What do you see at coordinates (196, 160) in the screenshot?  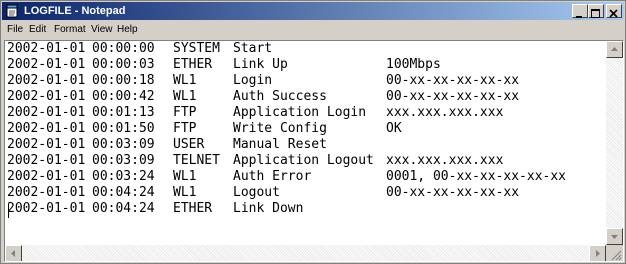 I see `log-source: TELNET` at bounding box center [196, 160].